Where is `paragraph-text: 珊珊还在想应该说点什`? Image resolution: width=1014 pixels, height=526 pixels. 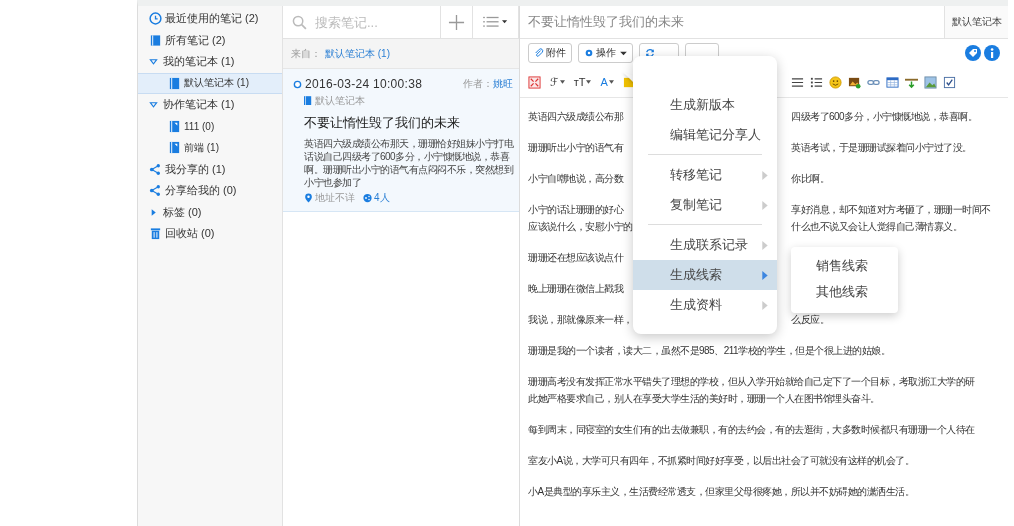 paragraph-text: 珊珊还在想应该说点什 is located at coordinates (575, 257).